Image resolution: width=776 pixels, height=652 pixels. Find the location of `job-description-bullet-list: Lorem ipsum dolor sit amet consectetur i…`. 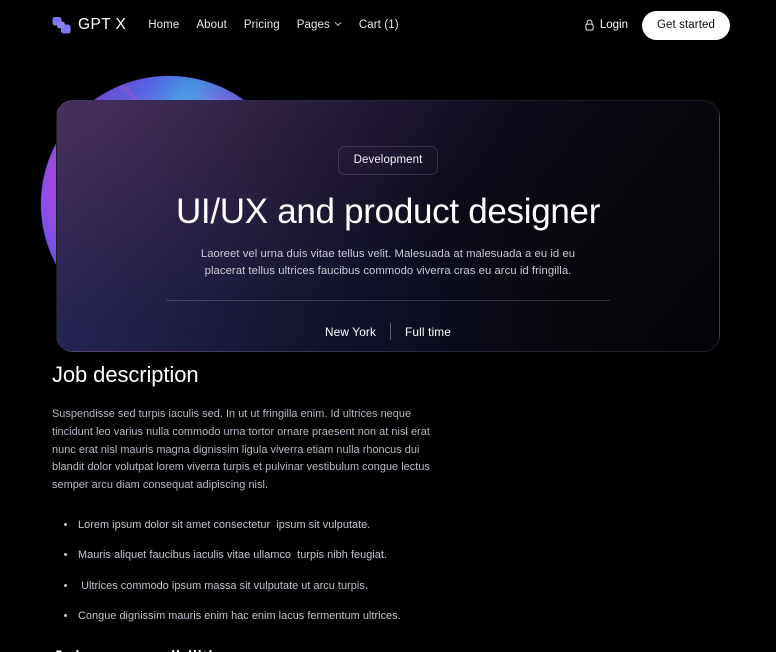

job-description-bullet-list: Lorem ipsum dolor sit amet consectetur i… is located at coordinates (388, 570).